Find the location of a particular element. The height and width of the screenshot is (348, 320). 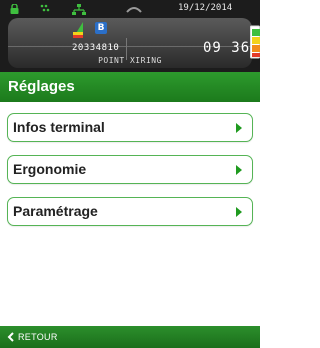

menu-item-label: Infos terminal is located at coordinates (59, 127).